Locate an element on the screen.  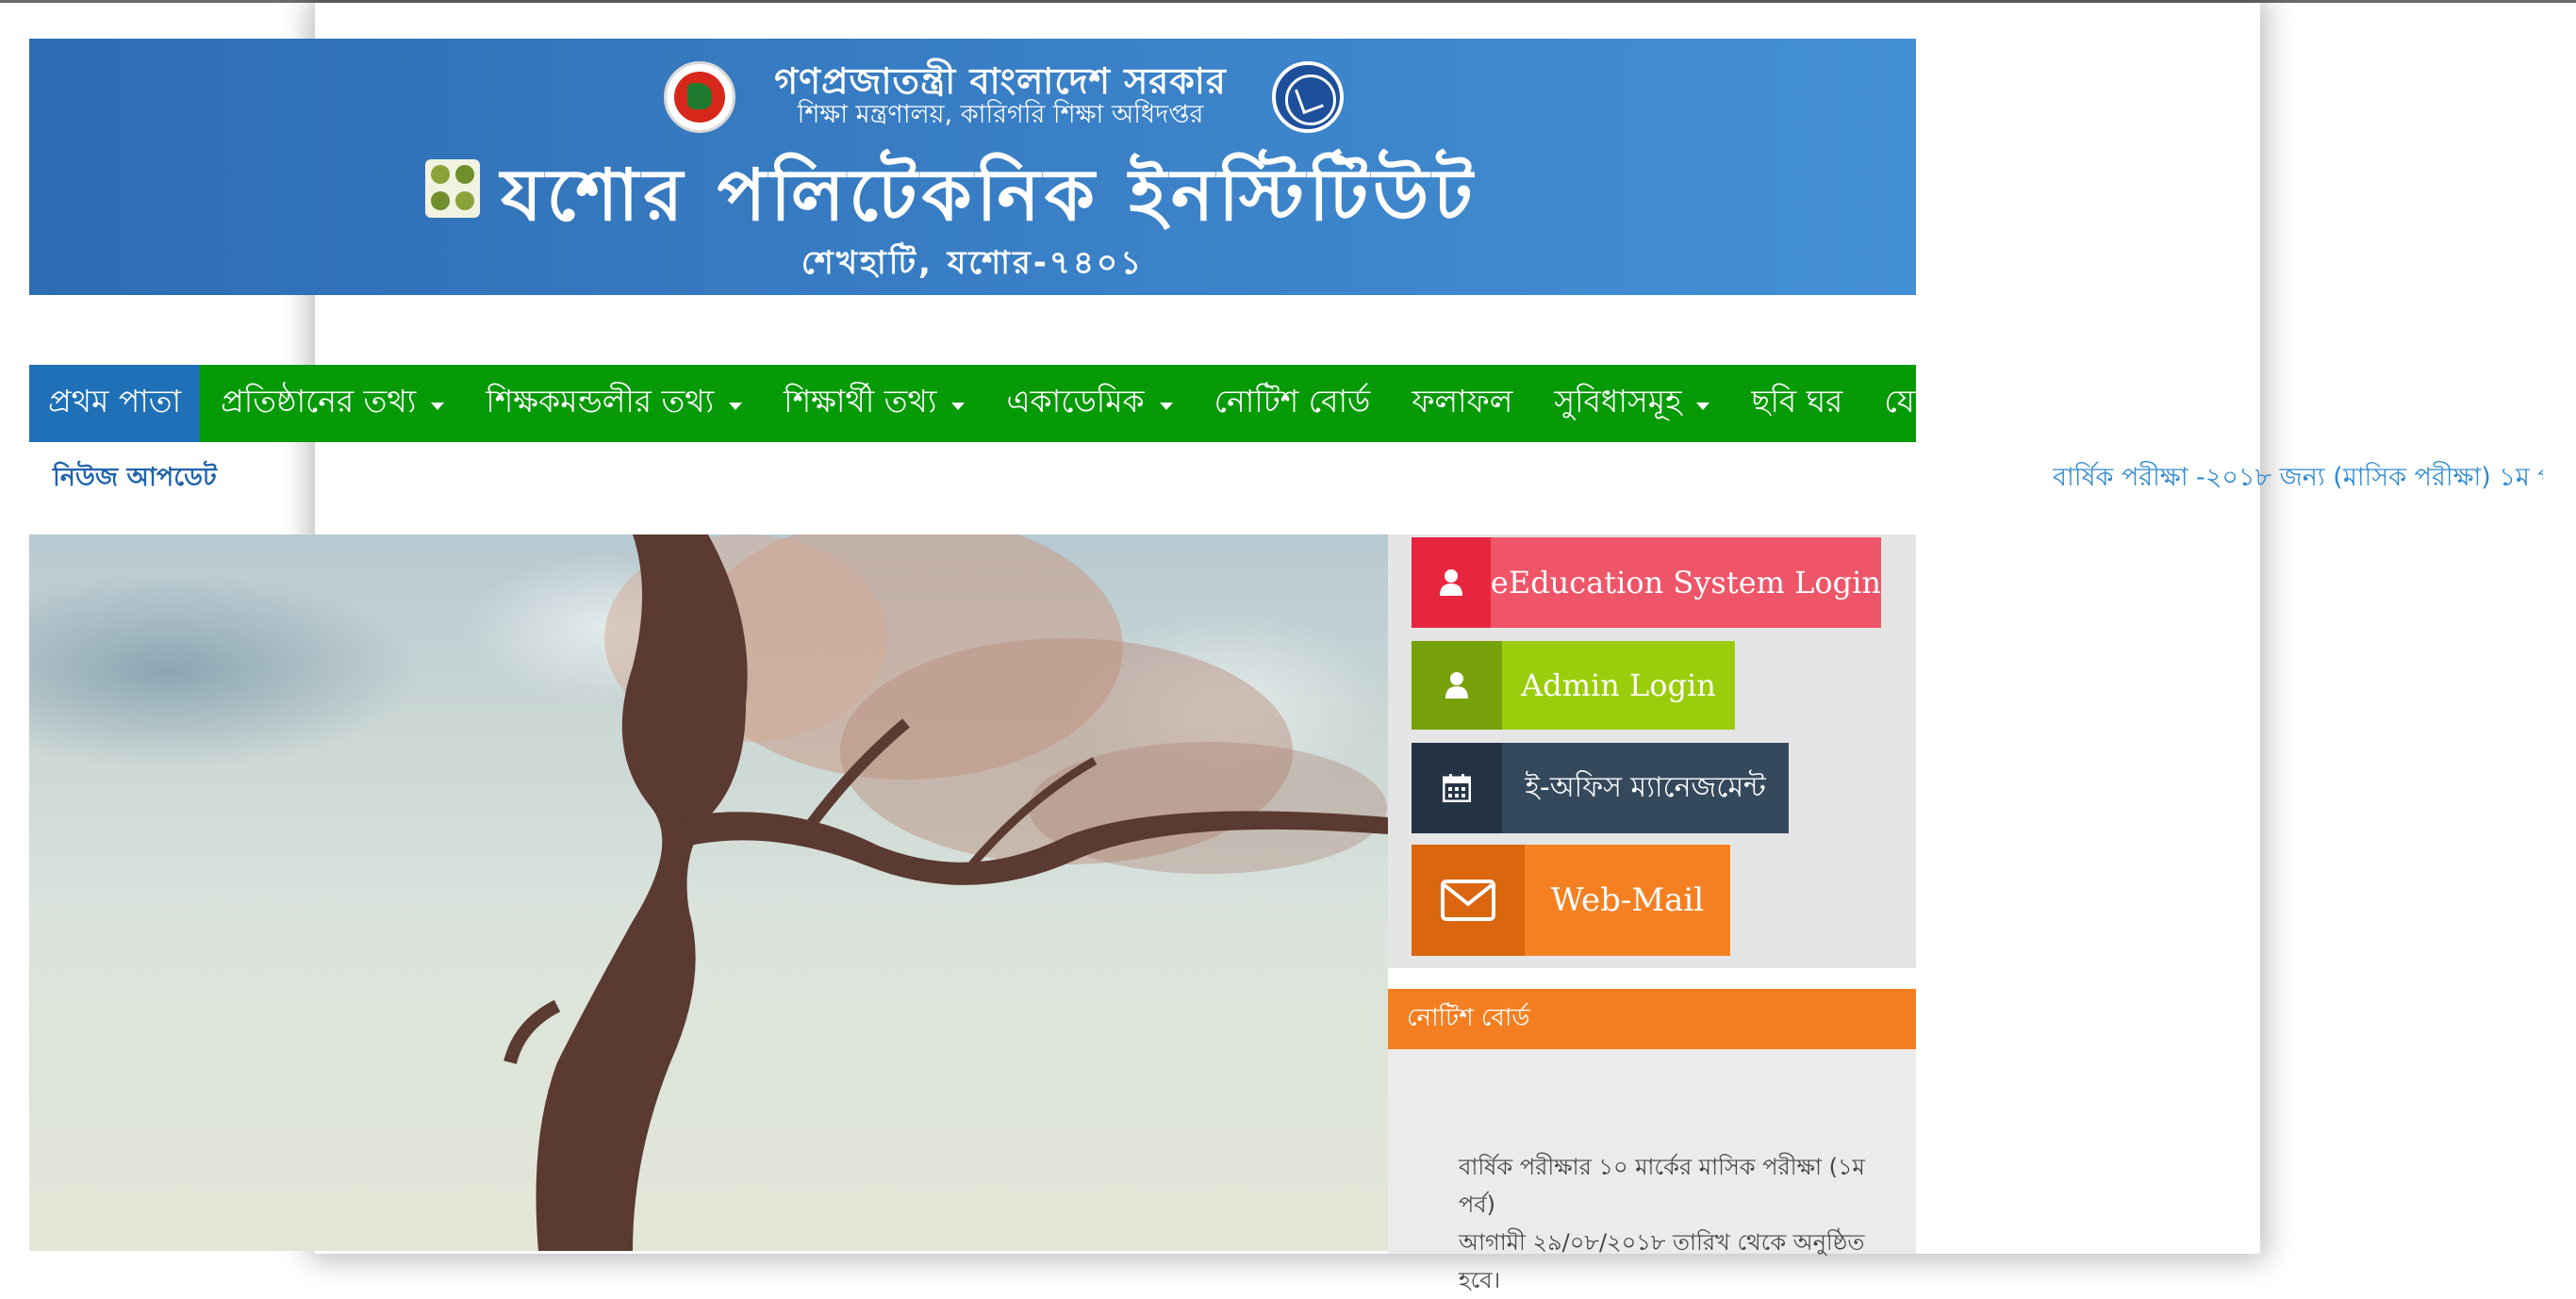
admin-login-button: Admin Login is located at coordinates (1573, 685).